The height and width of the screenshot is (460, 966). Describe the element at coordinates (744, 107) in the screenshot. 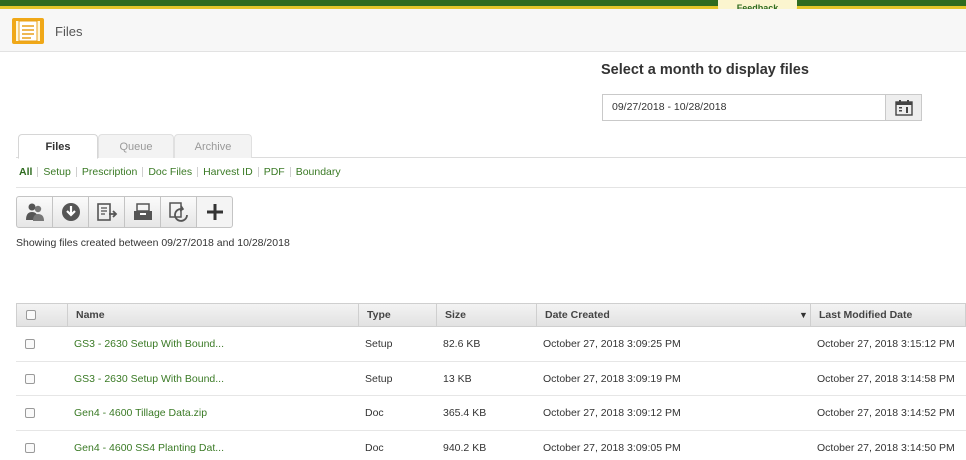

I see `date-range-input: 09/27/2018 - 10/28/2018` at that location.